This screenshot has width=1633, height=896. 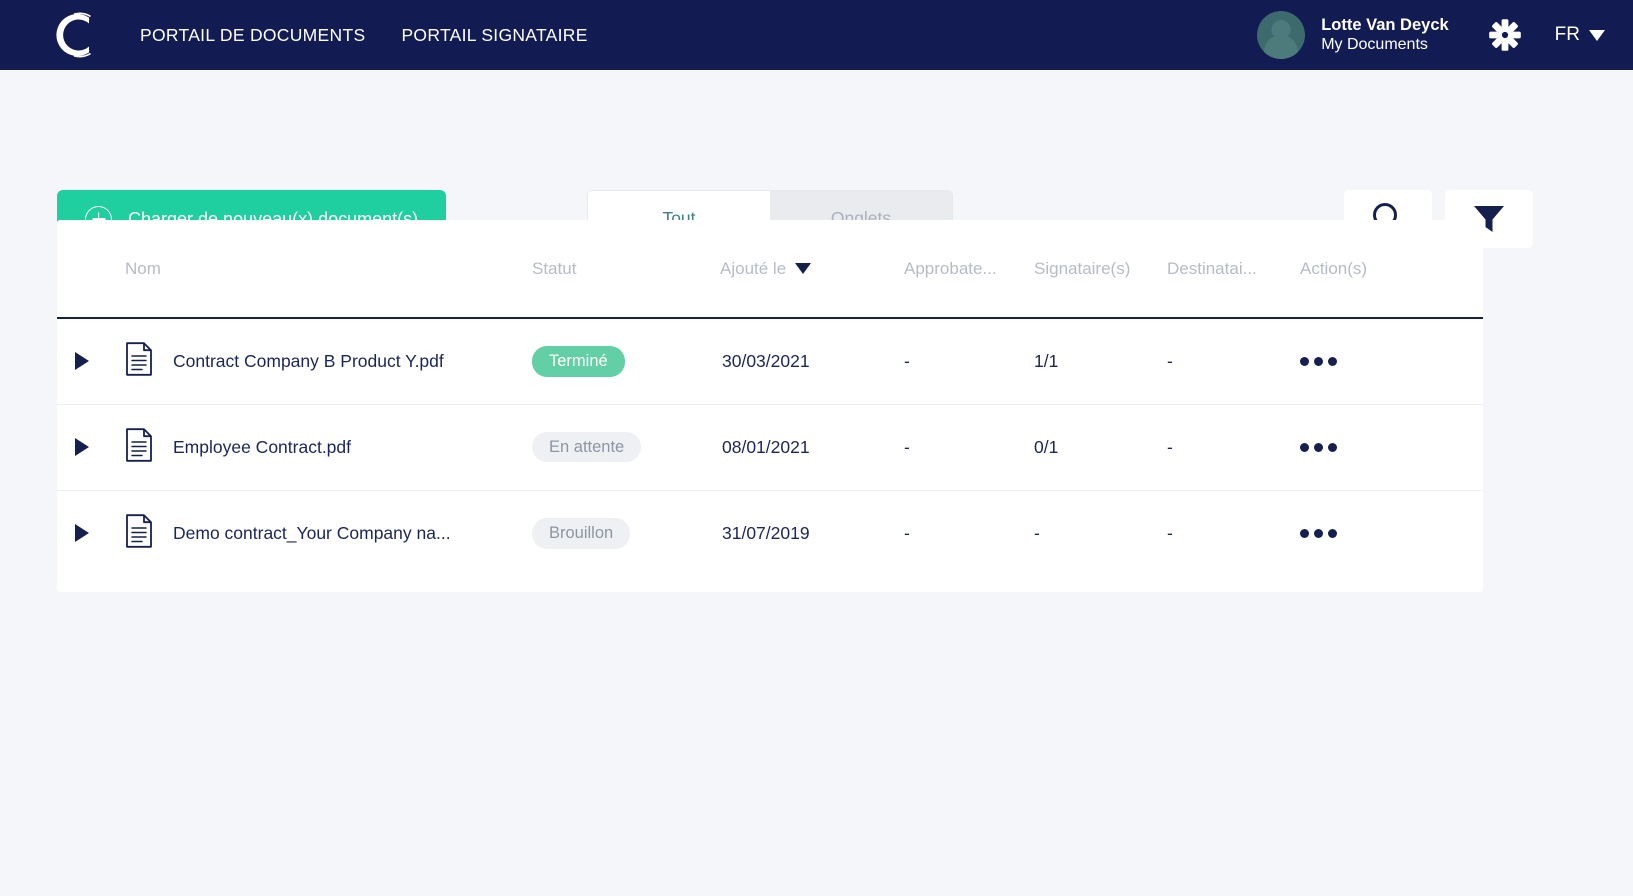 I want to click on status-badge: Terminé, so click(x=578, y=361).